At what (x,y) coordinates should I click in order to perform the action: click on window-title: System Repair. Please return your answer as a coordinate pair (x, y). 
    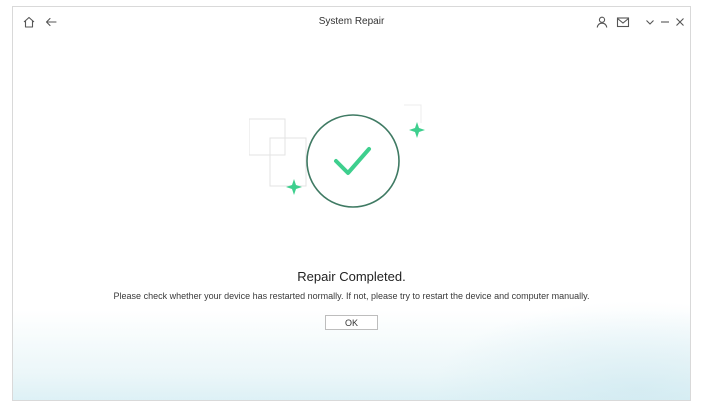
    Looking at the image, I should click on (351, 21).